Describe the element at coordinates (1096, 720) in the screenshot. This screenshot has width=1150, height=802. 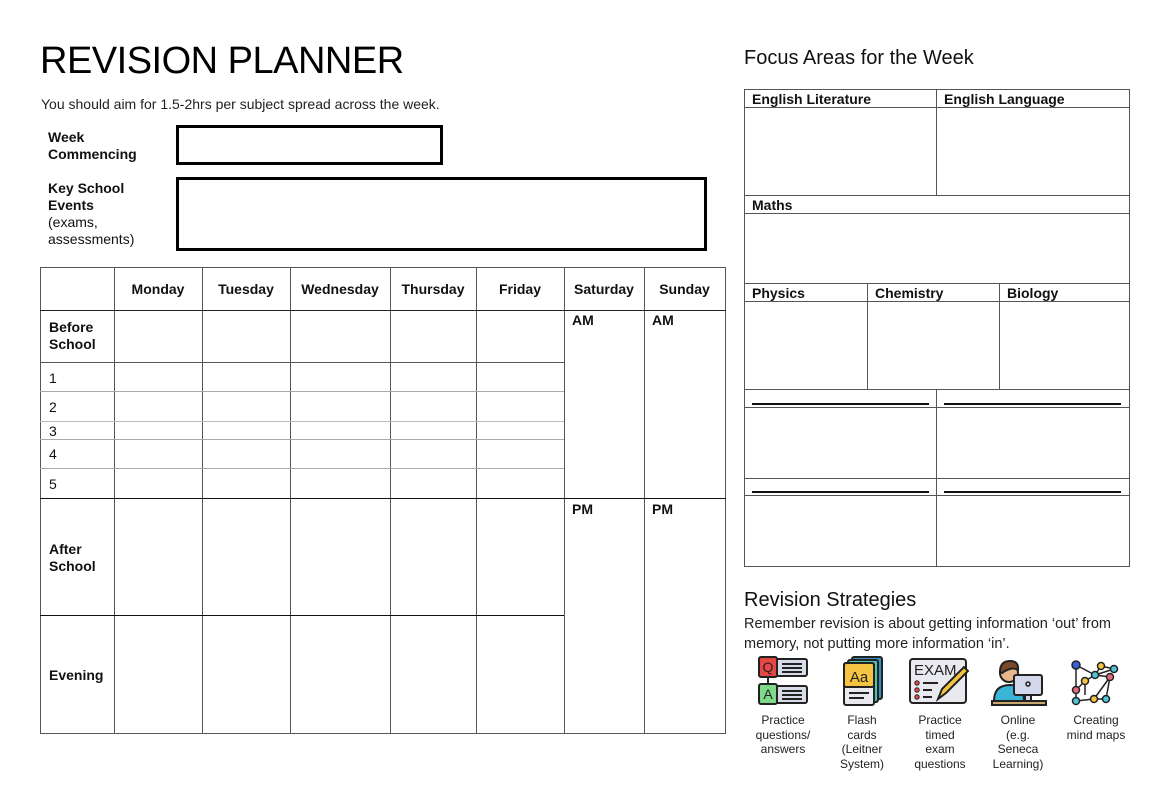
I see `caption-line: Creating` at that location.